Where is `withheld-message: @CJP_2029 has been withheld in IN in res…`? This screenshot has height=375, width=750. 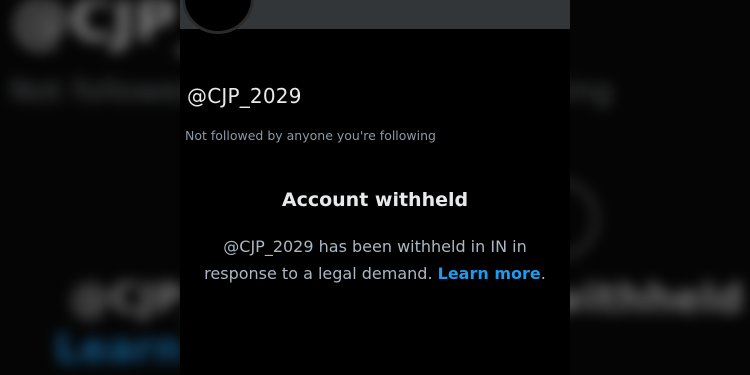 withheld-message: @CJP_2029 has been withheld in IN in res… is located at coordinates (375, 260).